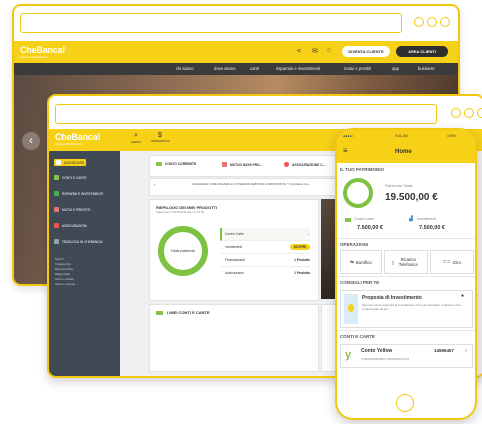  Describe the element at coordinates (188, 312) in the screenshot. I see `accounts-title: I MIEI CONTI E CARTE` at that location.